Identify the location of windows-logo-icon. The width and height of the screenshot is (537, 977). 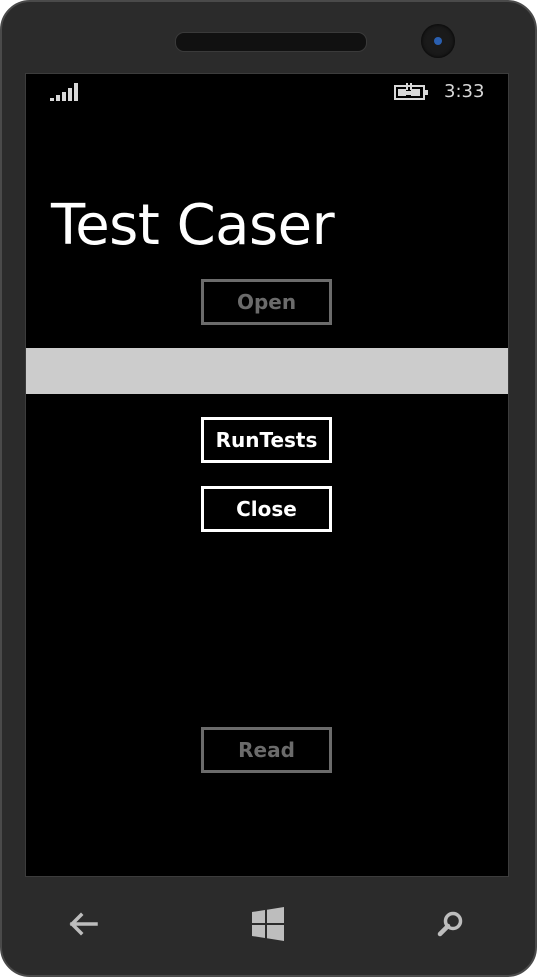
(268, 924).